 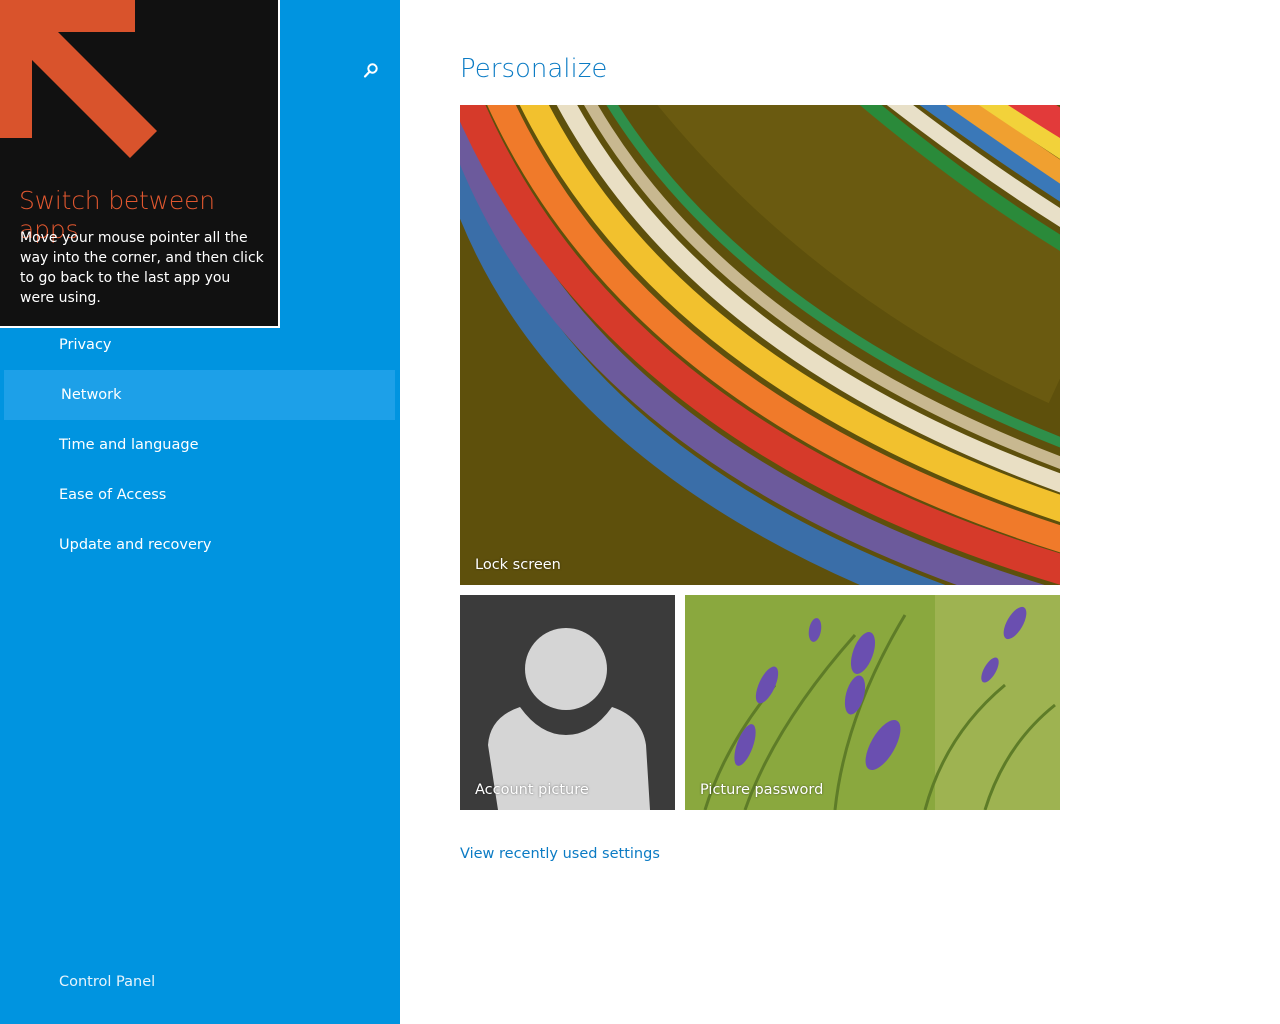 I want to click on lavender-image, so click(x=872, y=702).